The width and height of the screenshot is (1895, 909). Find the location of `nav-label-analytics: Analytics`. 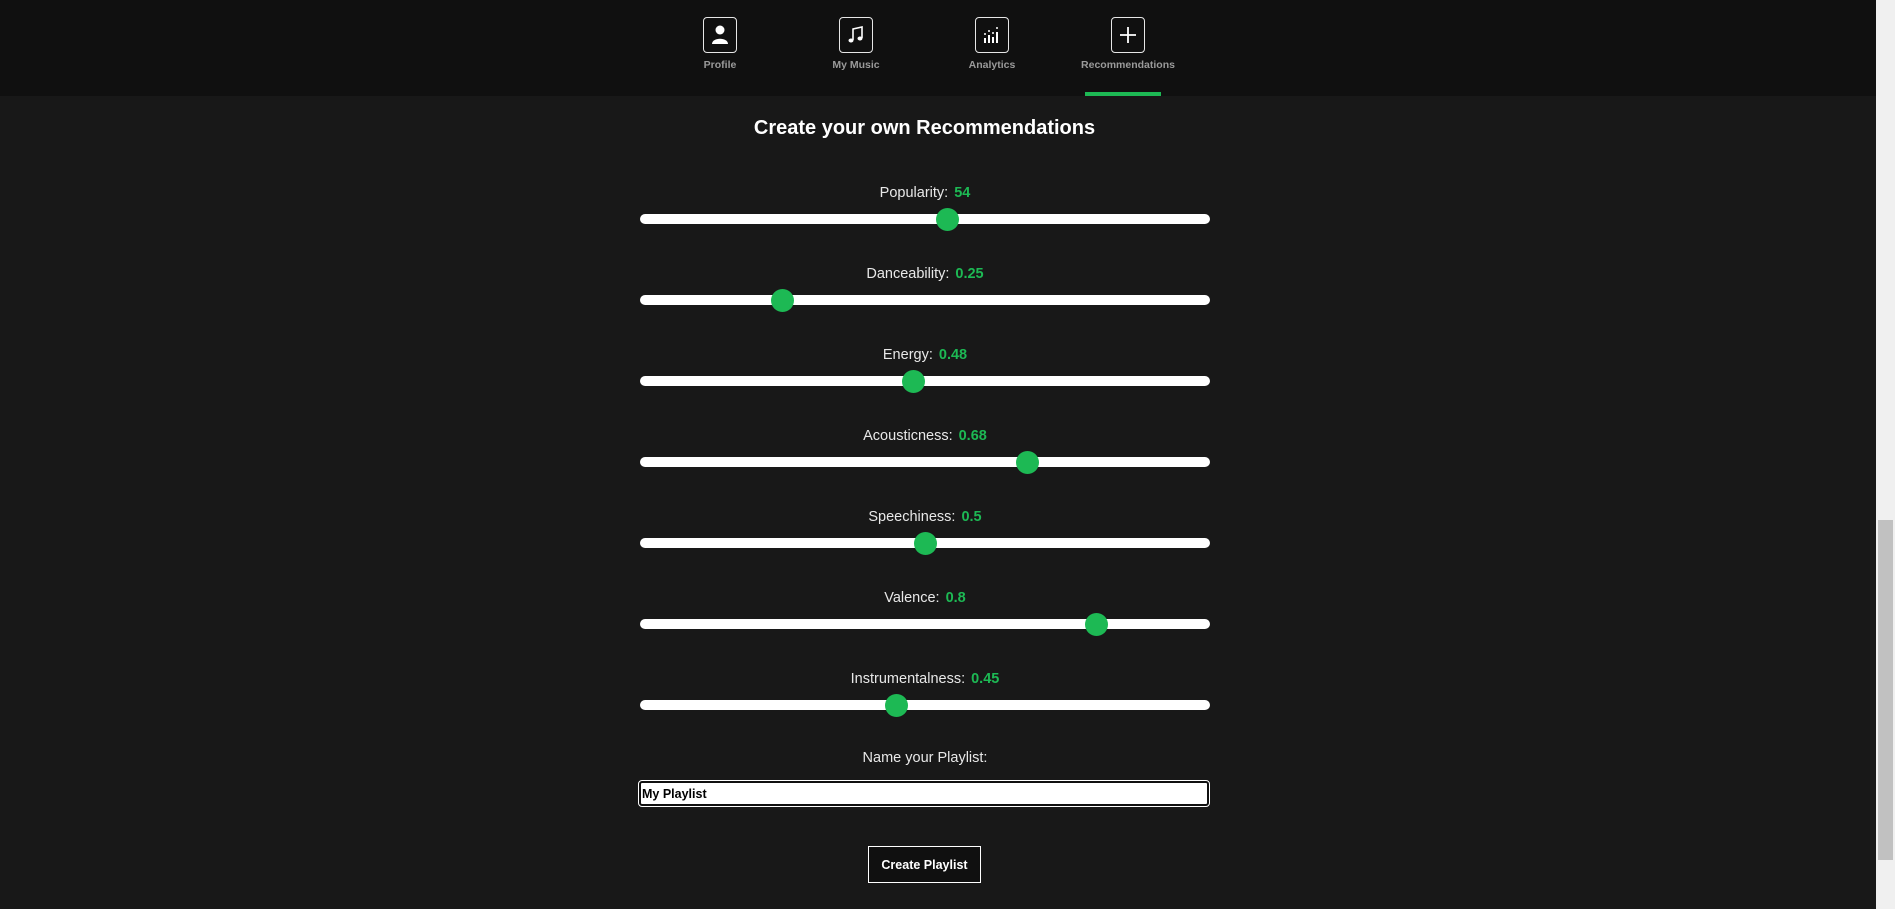

nav-label-analytics: Analytics is located at coordinates (992, 65).